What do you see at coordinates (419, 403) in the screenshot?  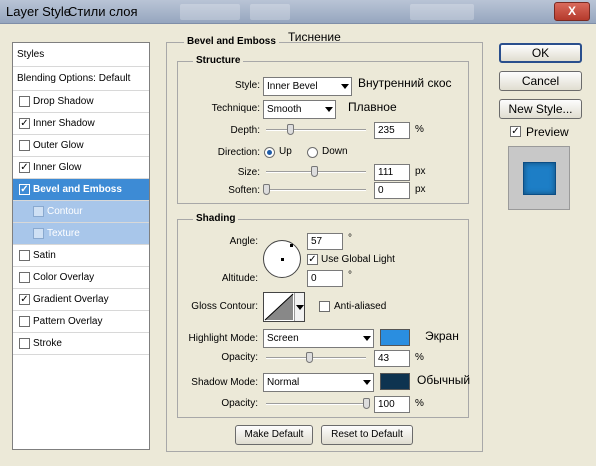 I see `shadow-opacity-unit: %` at bounding box center [419, 403].